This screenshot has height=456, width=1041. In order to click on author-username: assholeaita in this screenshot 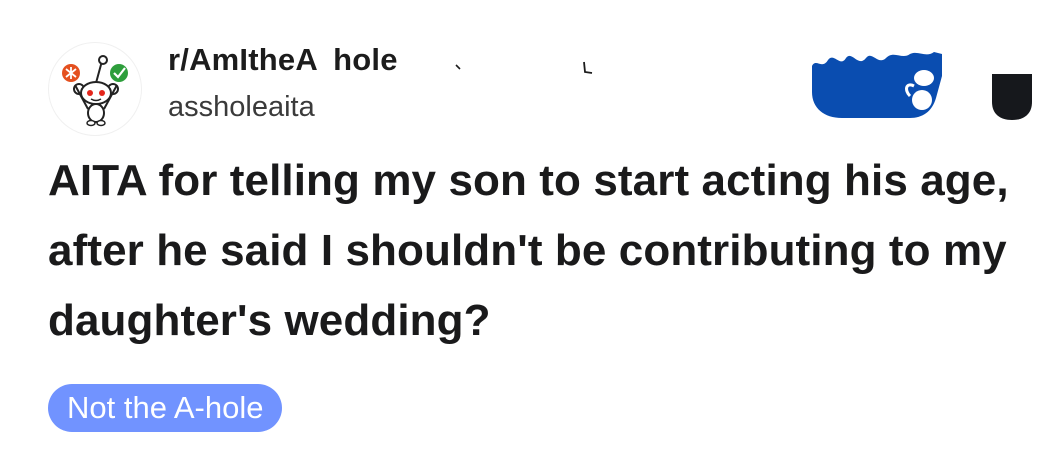, I will do `click(241, 107)`.